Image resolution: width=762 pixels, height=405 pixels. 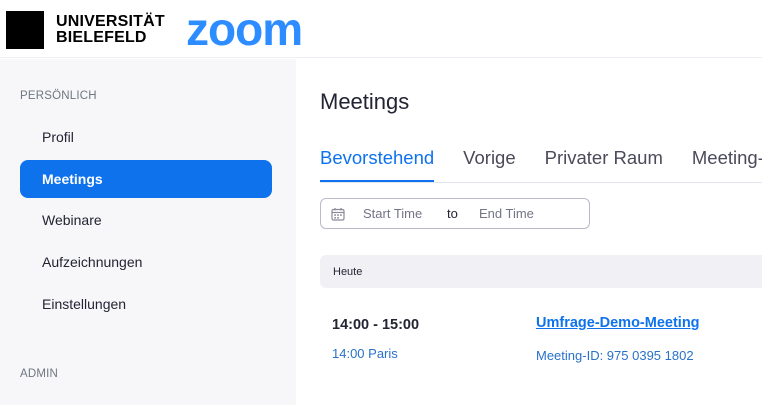 I want to click on university-logo: UNIVERSITÄT BIELEFELD, so click(x=85, y=30).